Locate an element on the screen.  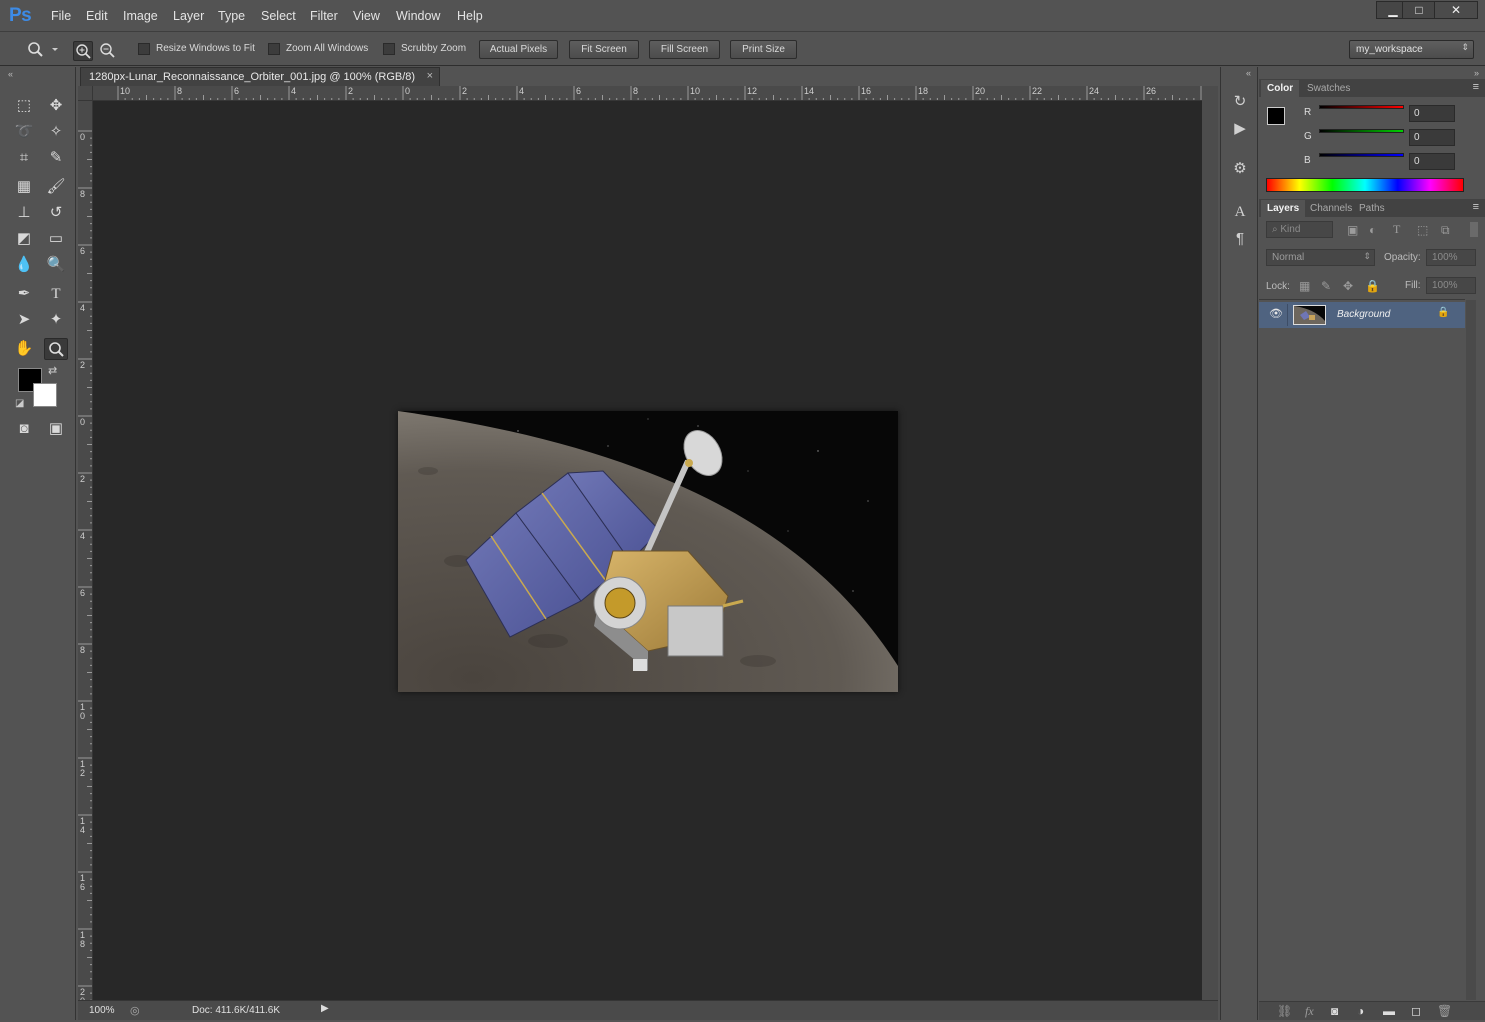
pixel-filter-icon: ▣ is located at coordinates (1352, 230).